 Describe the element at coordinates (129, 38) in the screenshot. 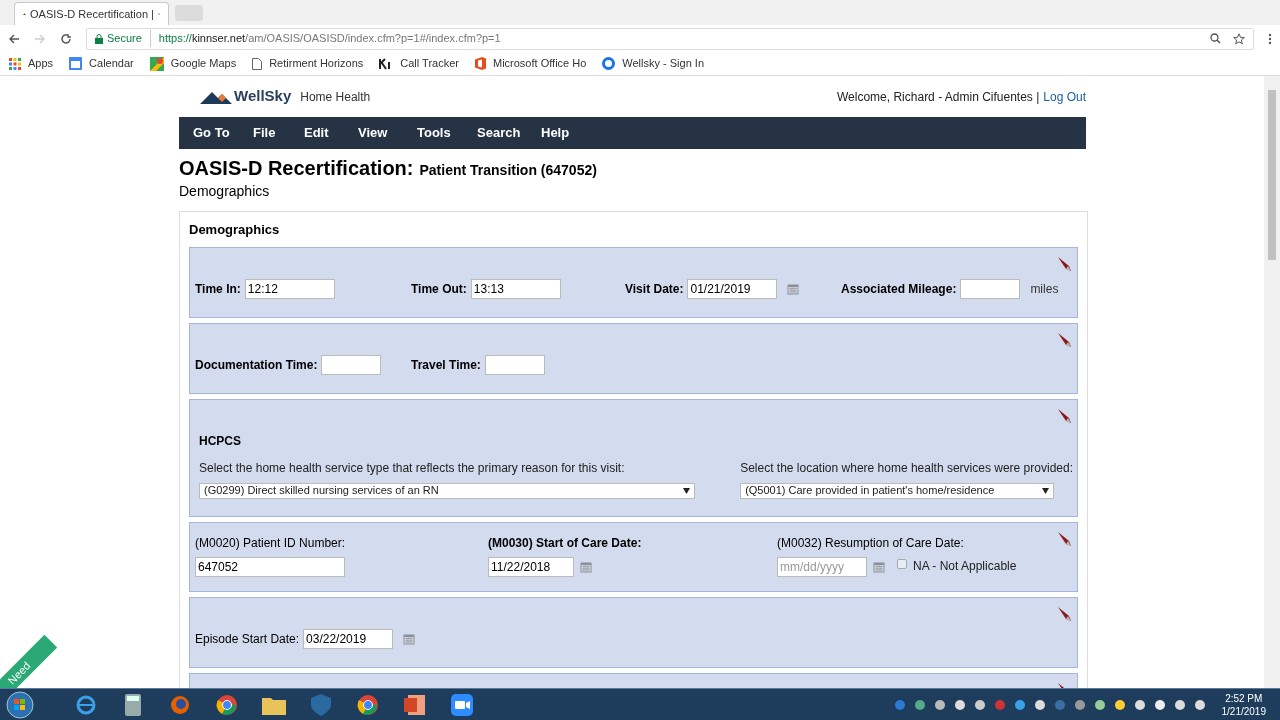

I see `secure-label: Secure` at that location.